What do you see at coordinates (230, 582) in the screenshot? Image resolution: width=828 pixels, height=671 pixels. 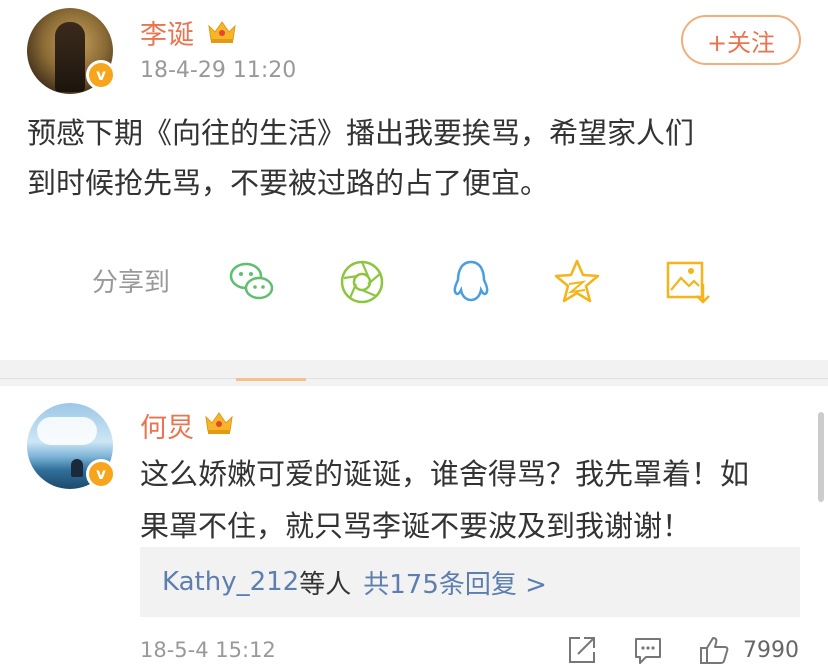 I see `reply-username: Kathy_212` at bounding box center [230, 582].